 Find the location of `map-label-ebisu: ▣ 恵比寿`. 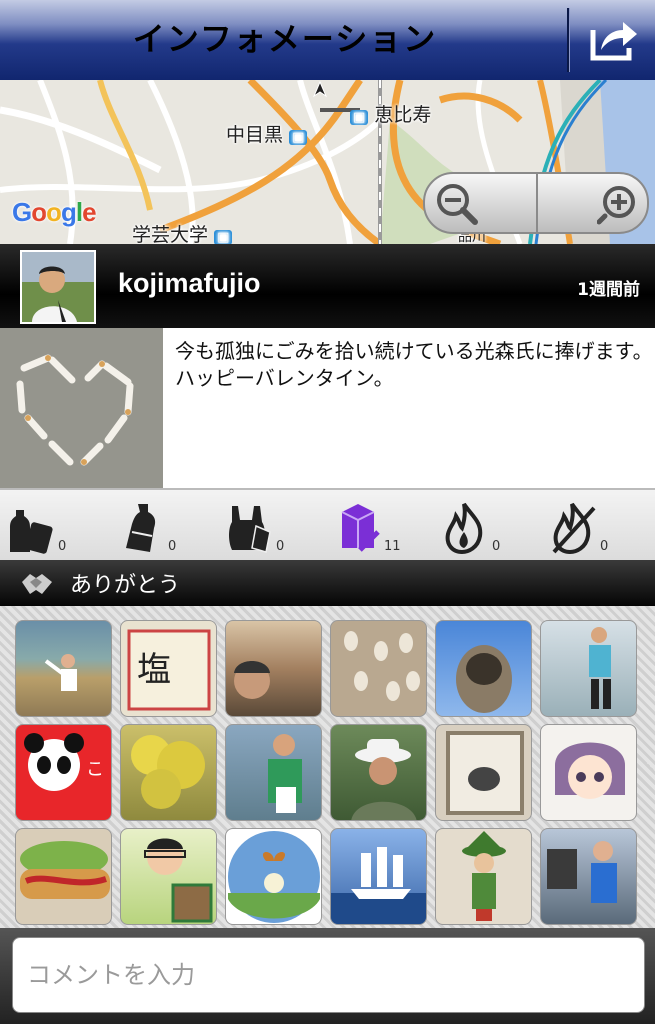

map-label-ebisu: ▣ 恵比寿 is located at coordinates (390, 113).